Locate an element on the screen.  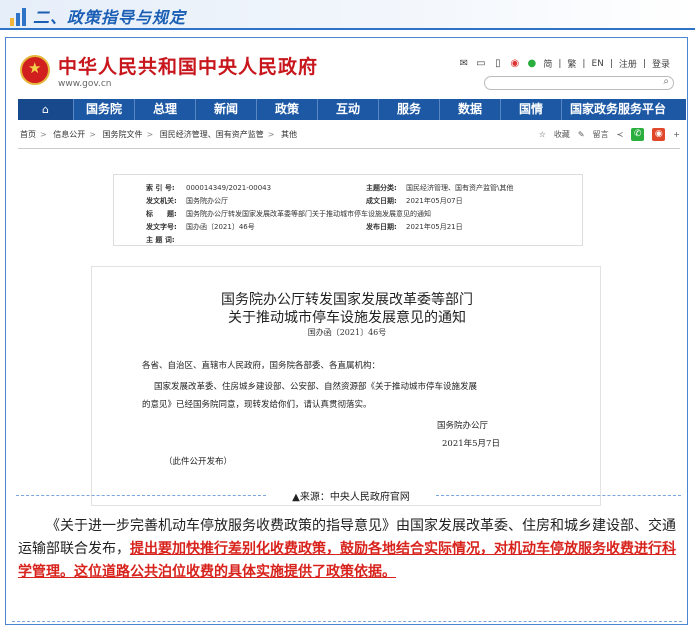
doc-number: 国办函〔2021〕46号 is located at coordinates (347, 332).